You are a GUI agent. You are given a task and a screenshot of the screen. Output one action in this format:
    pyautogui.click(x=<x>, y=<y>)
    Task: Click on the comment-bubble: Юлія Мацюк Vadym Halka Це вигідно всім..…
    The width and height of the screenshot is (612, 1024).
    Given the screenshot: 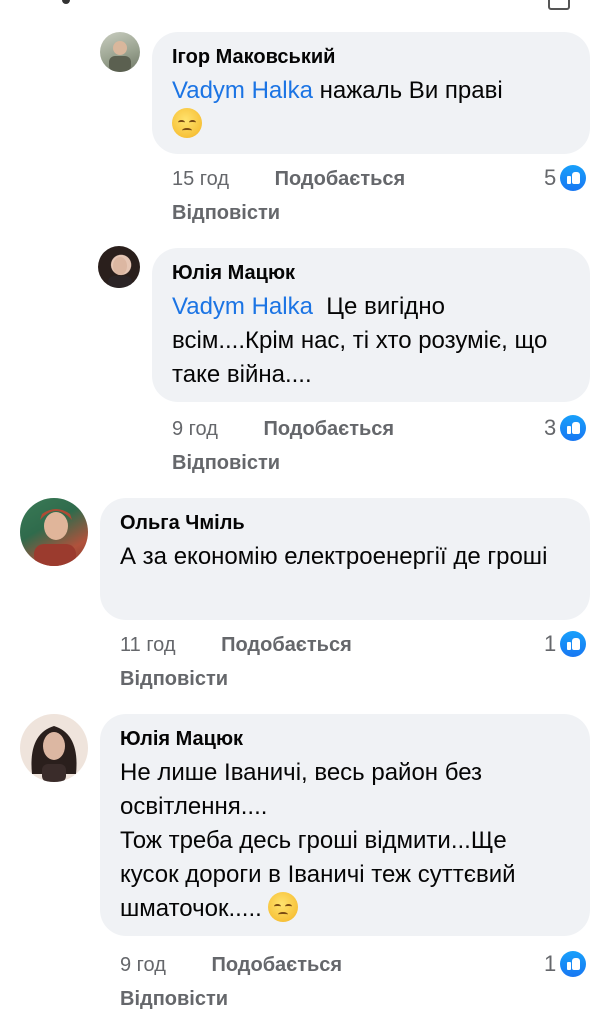 What is the action you would take?
    pyautogui.click(x=371, y=325)
    